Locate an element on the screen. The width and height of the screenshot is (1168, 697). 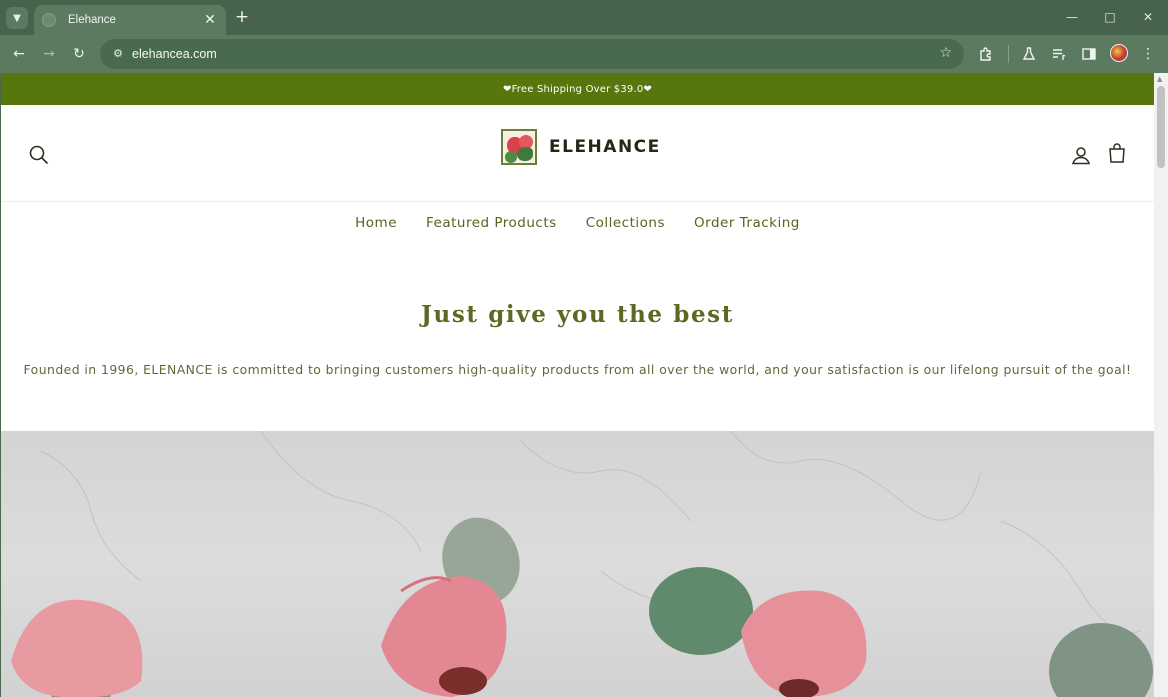
side-panel-icon is located at coordinates (1089, 54).